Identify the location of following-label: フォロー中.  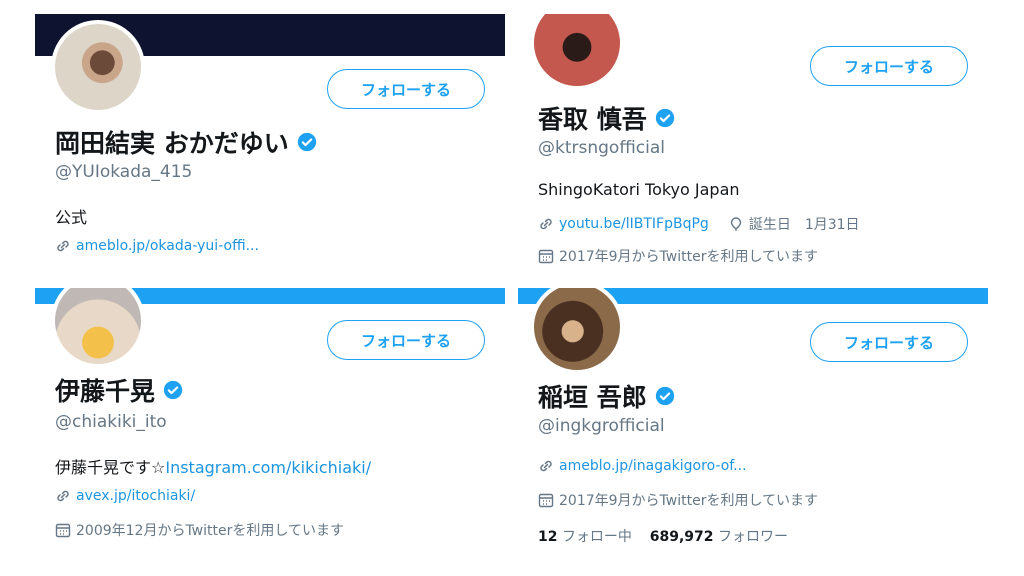
(596, 537).